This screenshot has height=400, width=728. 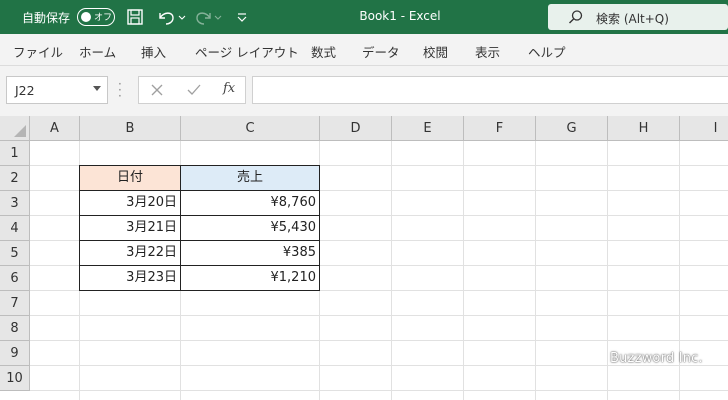 I want to click on tab-review: 校閲, so click(x=435, y=51).